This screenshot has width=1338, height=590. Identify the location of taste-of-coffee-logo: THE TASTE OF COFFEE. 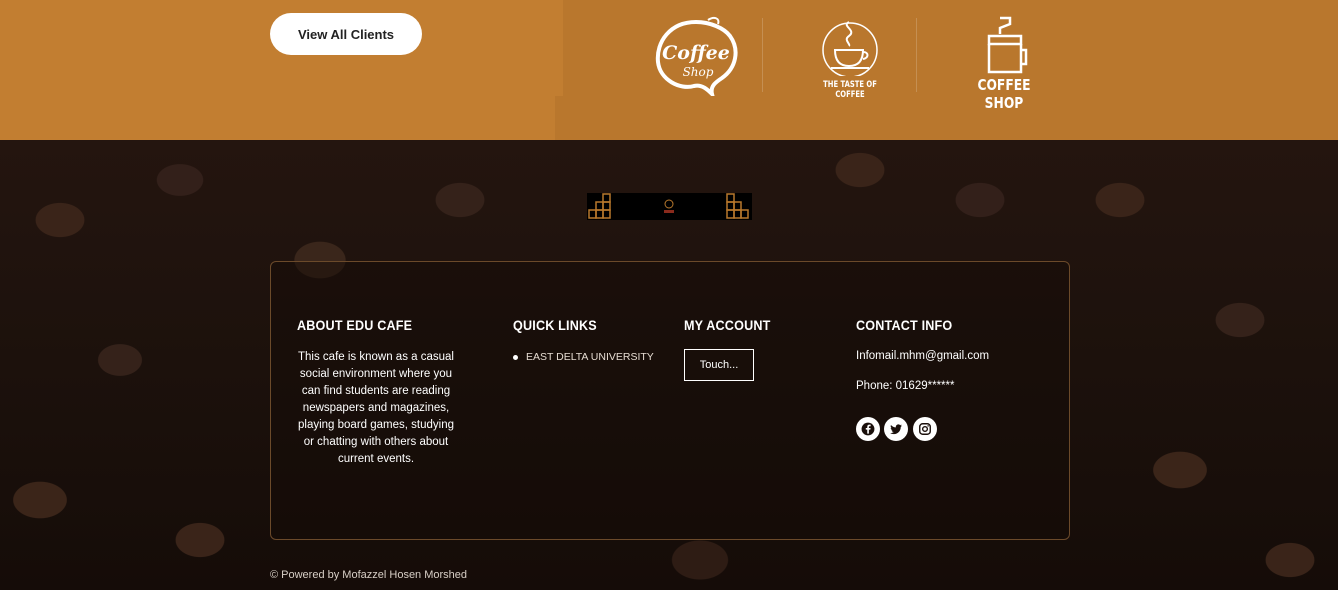
(850, 58).